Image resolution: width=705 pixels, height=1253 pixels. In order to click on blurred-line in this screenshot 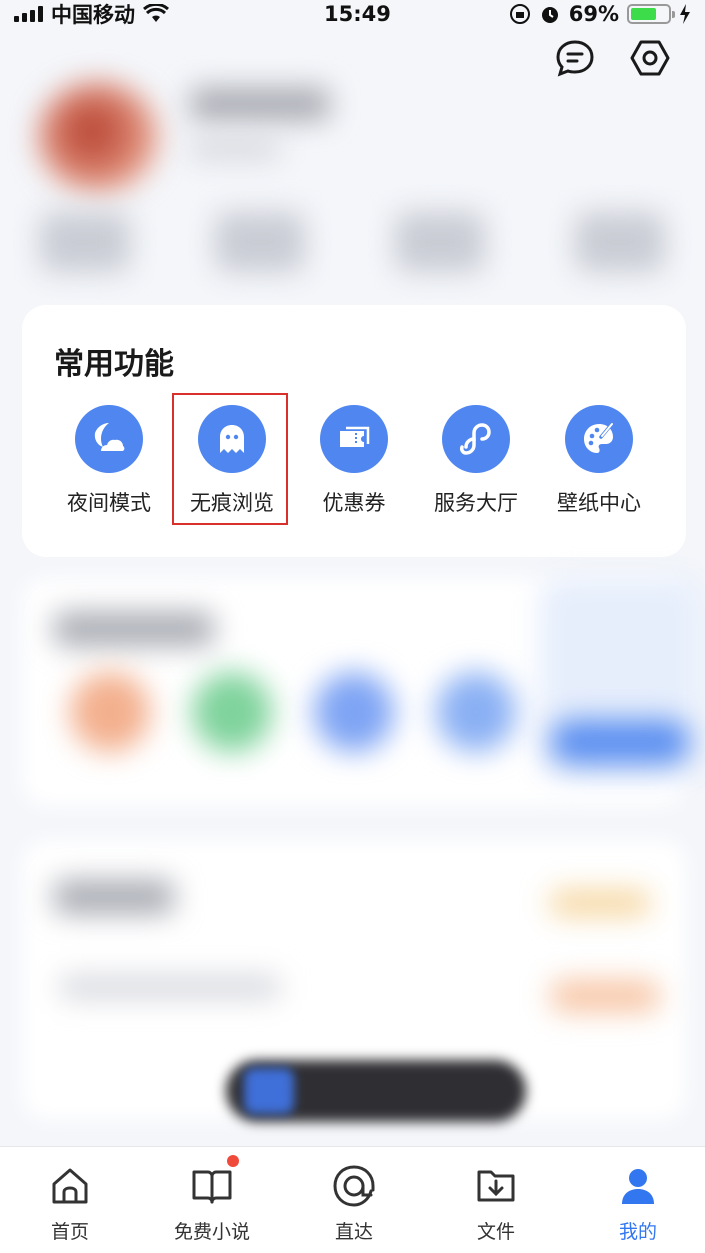, I will do `click(170, 987)`.